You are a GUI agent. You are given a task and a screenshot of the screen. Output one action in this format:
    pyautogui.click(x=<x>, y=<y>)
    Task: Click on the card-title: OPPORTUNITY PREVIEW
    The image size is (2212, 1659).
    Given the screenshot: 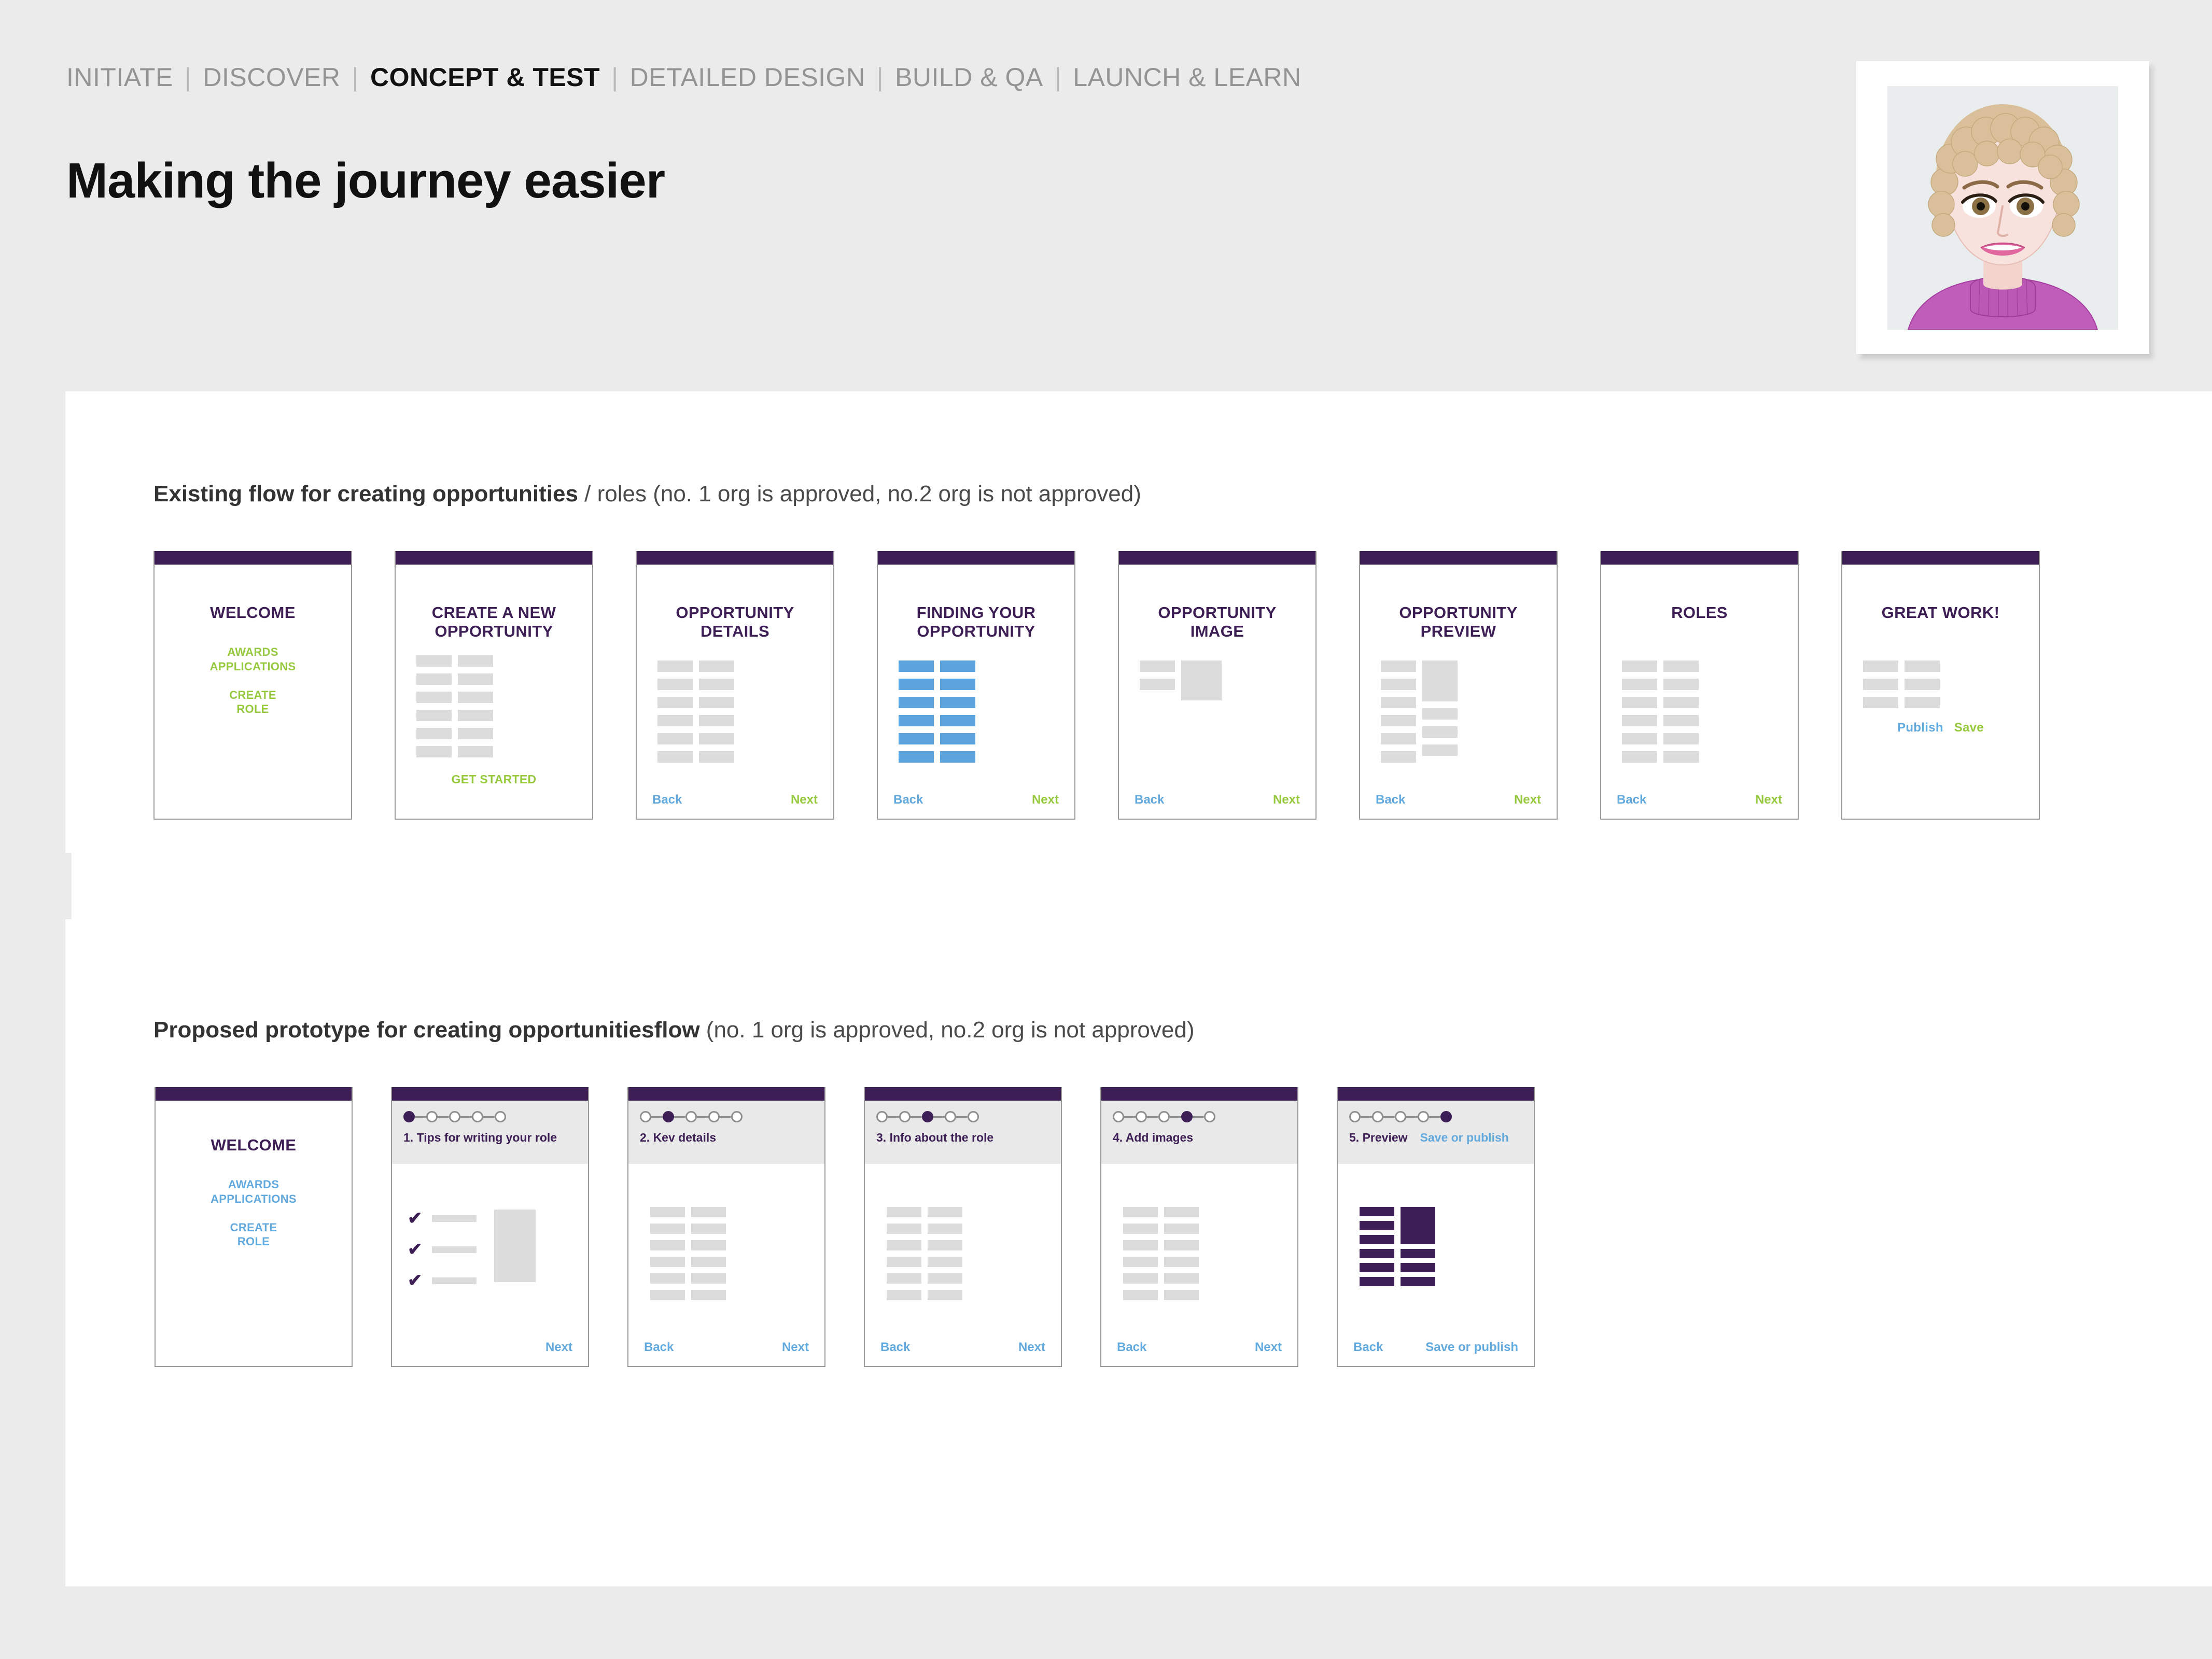 What is the action you would take?
    pyautogui.click(x=1458, y=621)
    